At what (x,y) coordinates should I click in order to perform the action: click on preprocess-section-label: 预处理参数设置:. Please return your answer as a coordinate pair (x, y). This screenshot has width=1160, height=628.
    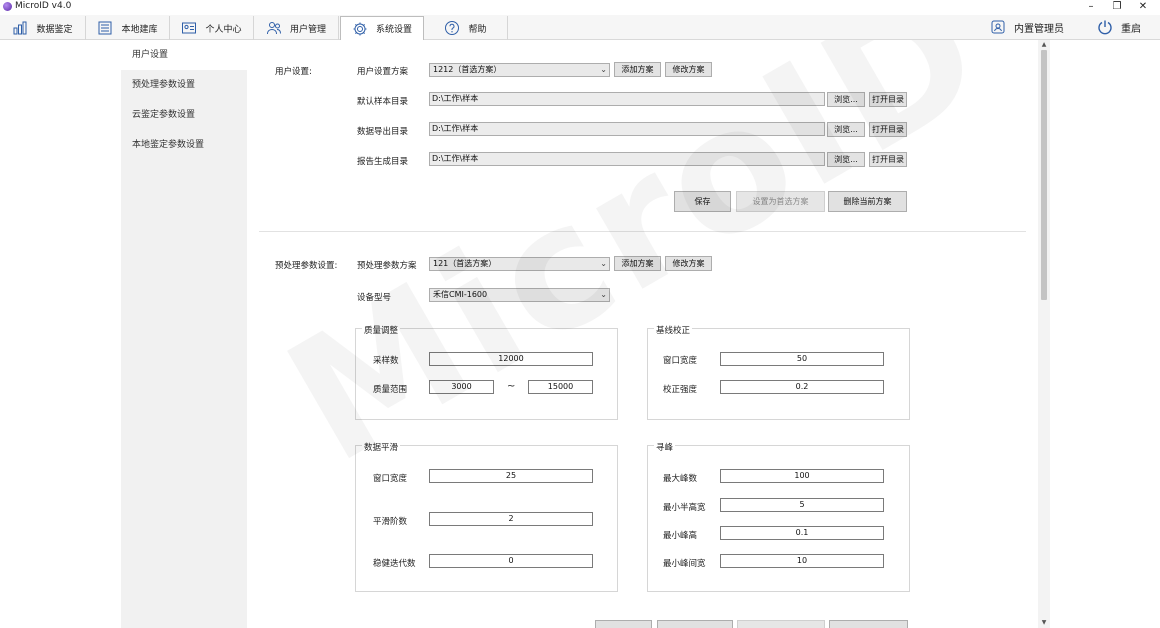
    Looking at the image, I should click on (306, 266).